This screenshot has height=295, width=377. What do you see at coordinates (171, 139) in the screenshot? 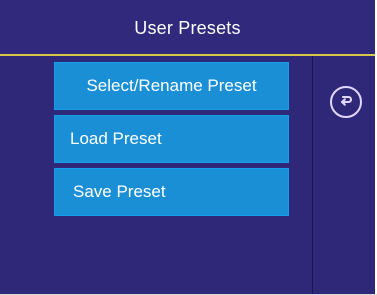
I see `load-preset-button: Load Preset` at bounding box center [171, 139].